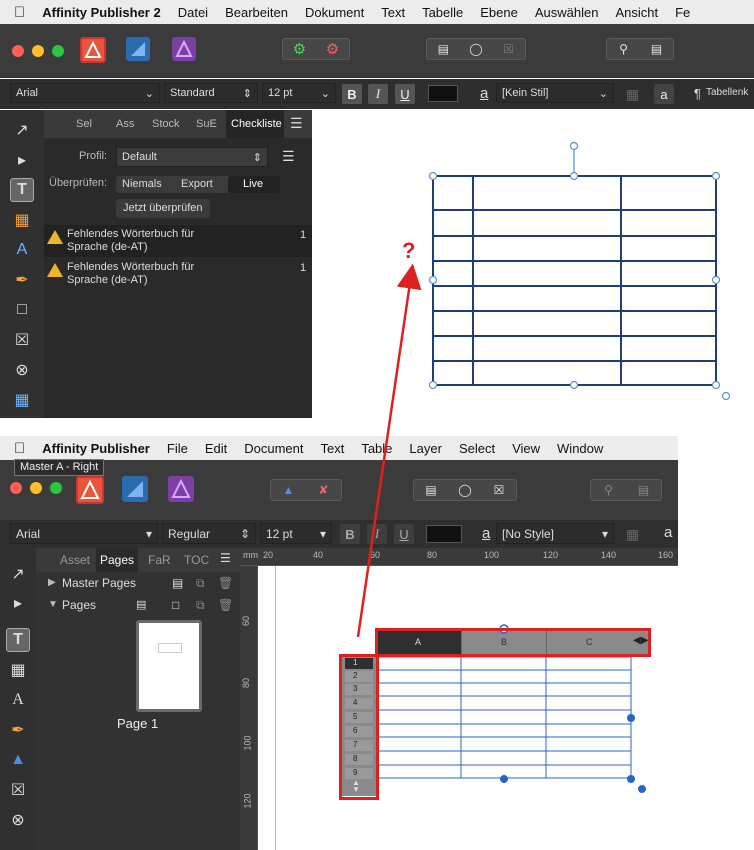  I want to click on page-add-icon: □, so click(175, 605).